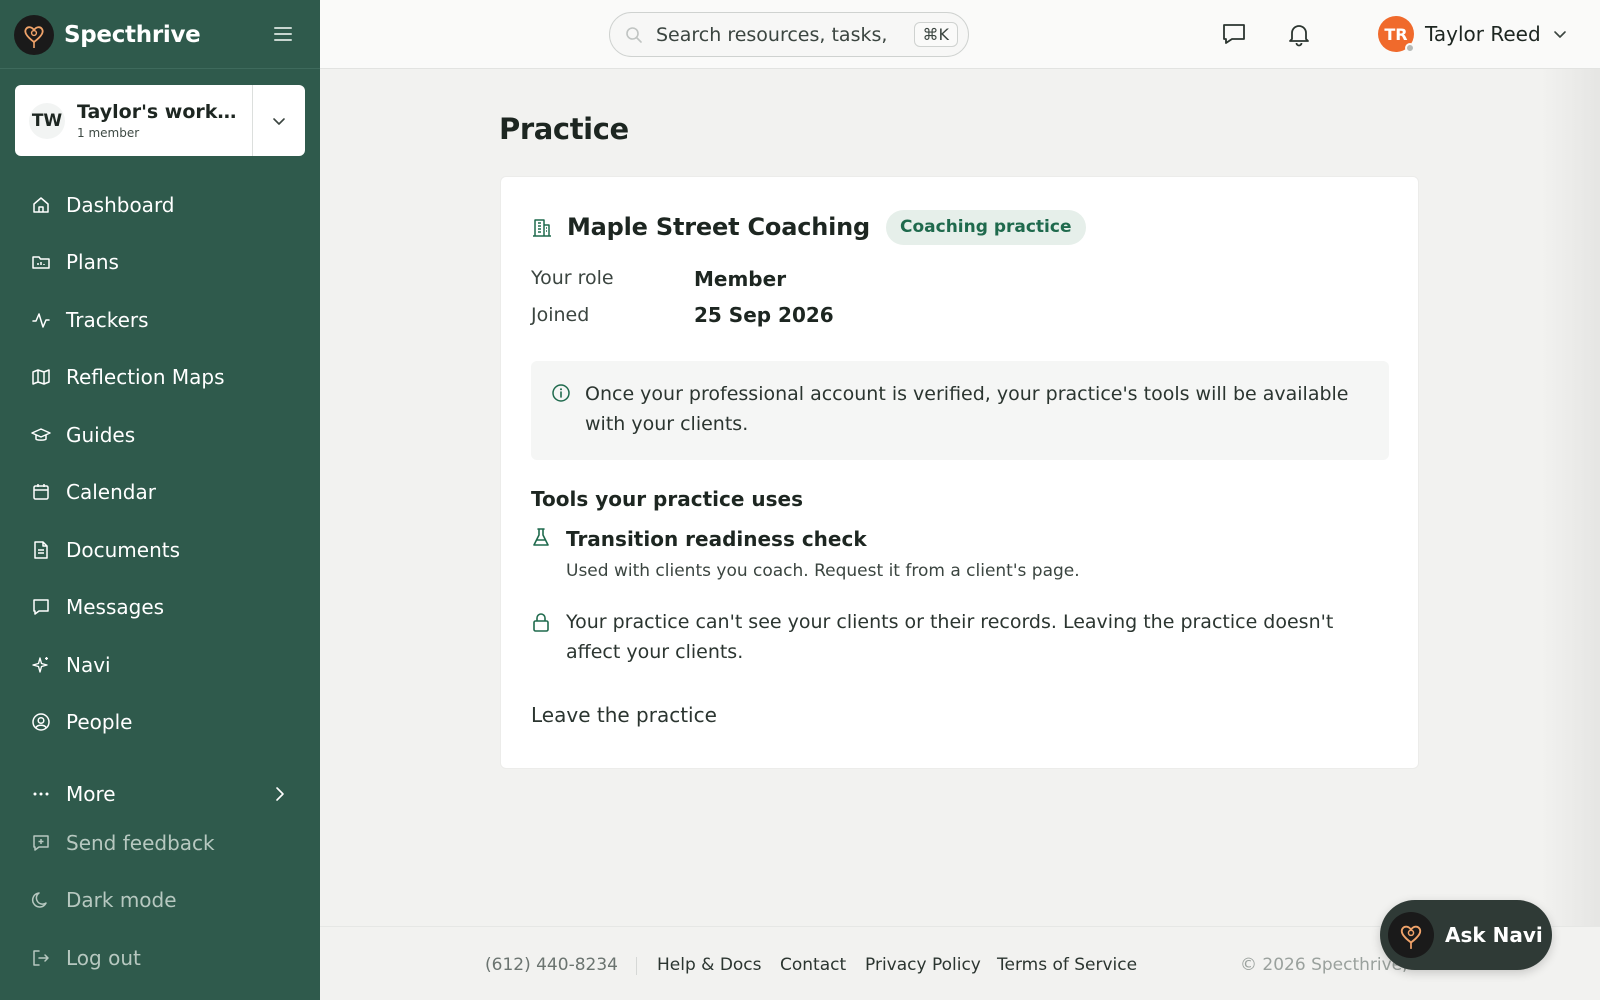 The width and height of the screenshot is (1600, 1000). What do you see at coordinates (132, 35) in the screenshot?
I see `brand-name: Specthrive` at bounding box center [132, 35].